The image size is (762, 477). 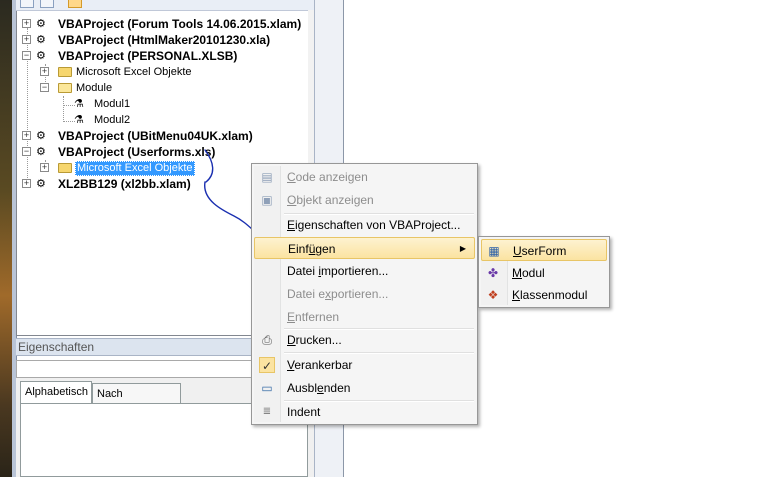 I want to click on tree-node-module: ⚗ Modul2, so click(x=174, y=120).